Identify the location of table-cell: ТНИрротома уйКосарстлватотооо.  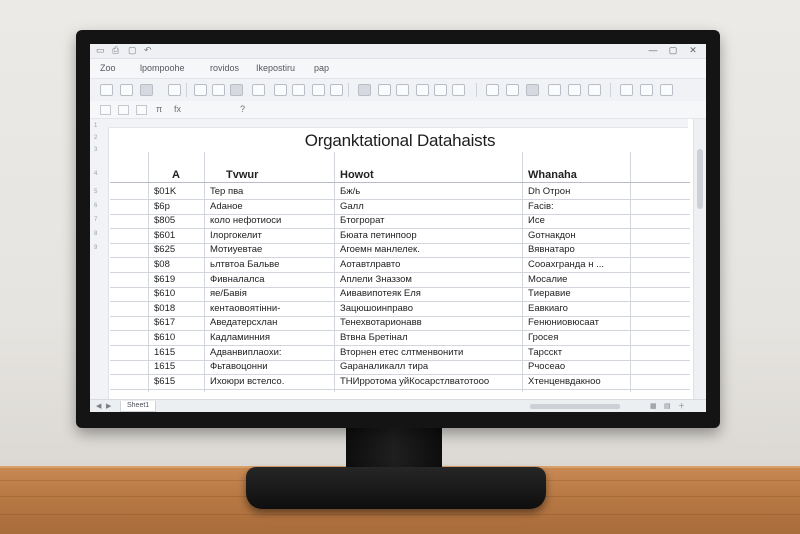
(429, 382).